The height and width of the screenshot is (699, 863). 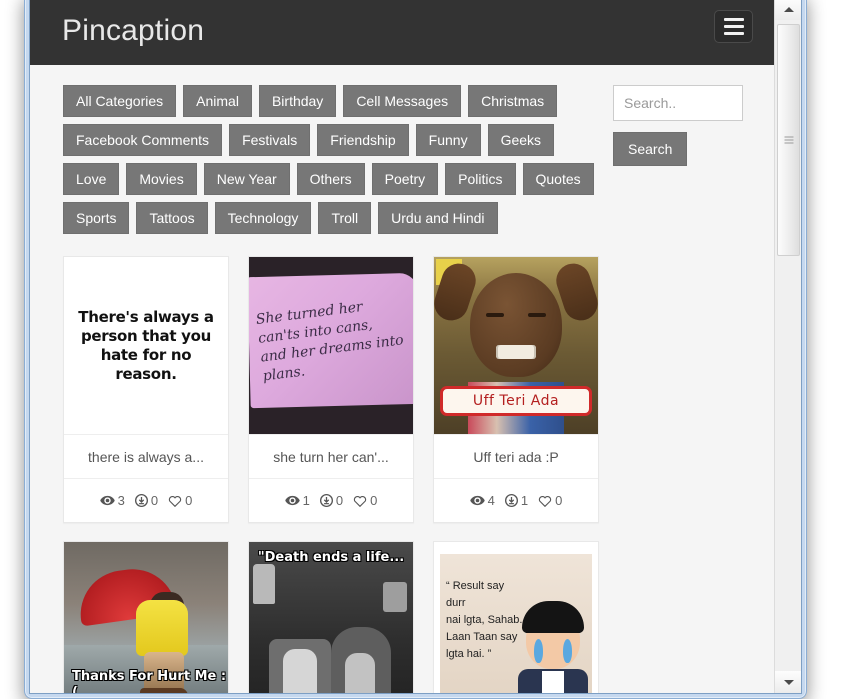 I want to click on pin-stats: 4 1 0, so click(x=516, y=500).